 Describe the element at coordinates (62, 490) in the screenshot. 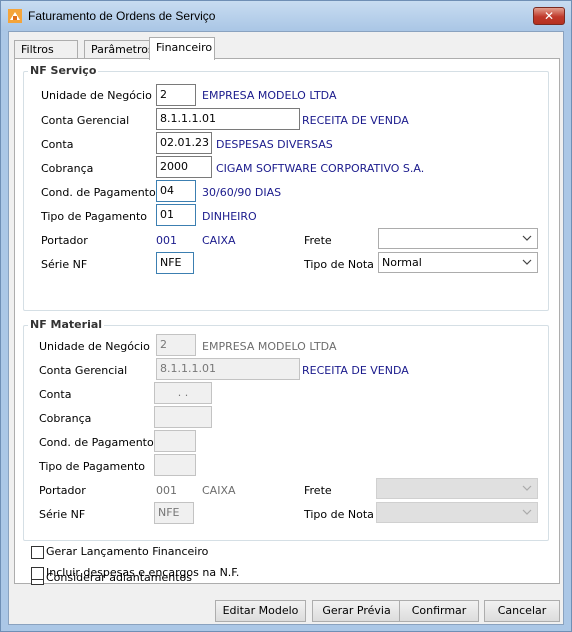

I see `material-portador-label: Portador` at that location.